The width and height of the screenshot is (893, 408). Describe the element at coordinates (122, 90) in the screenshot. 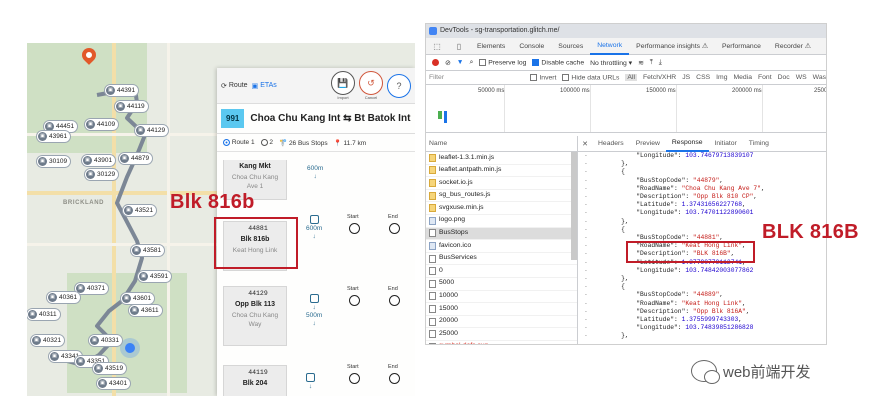

I see `bus-stop-marker: ▣ 44391` at that location.